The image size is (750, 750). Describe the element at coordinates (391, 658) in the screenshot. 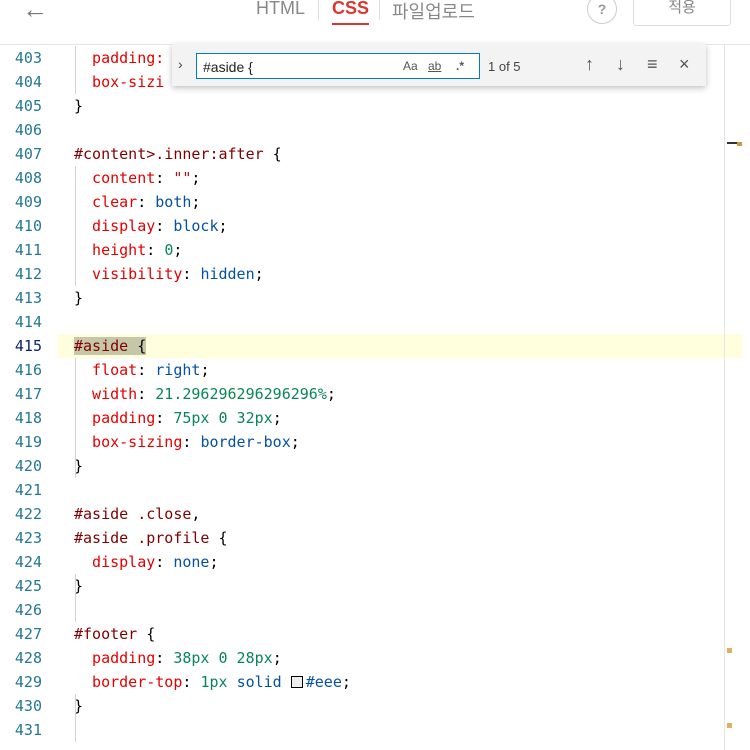

I see `code-line: padding: 38px 0 28px;` at that location.